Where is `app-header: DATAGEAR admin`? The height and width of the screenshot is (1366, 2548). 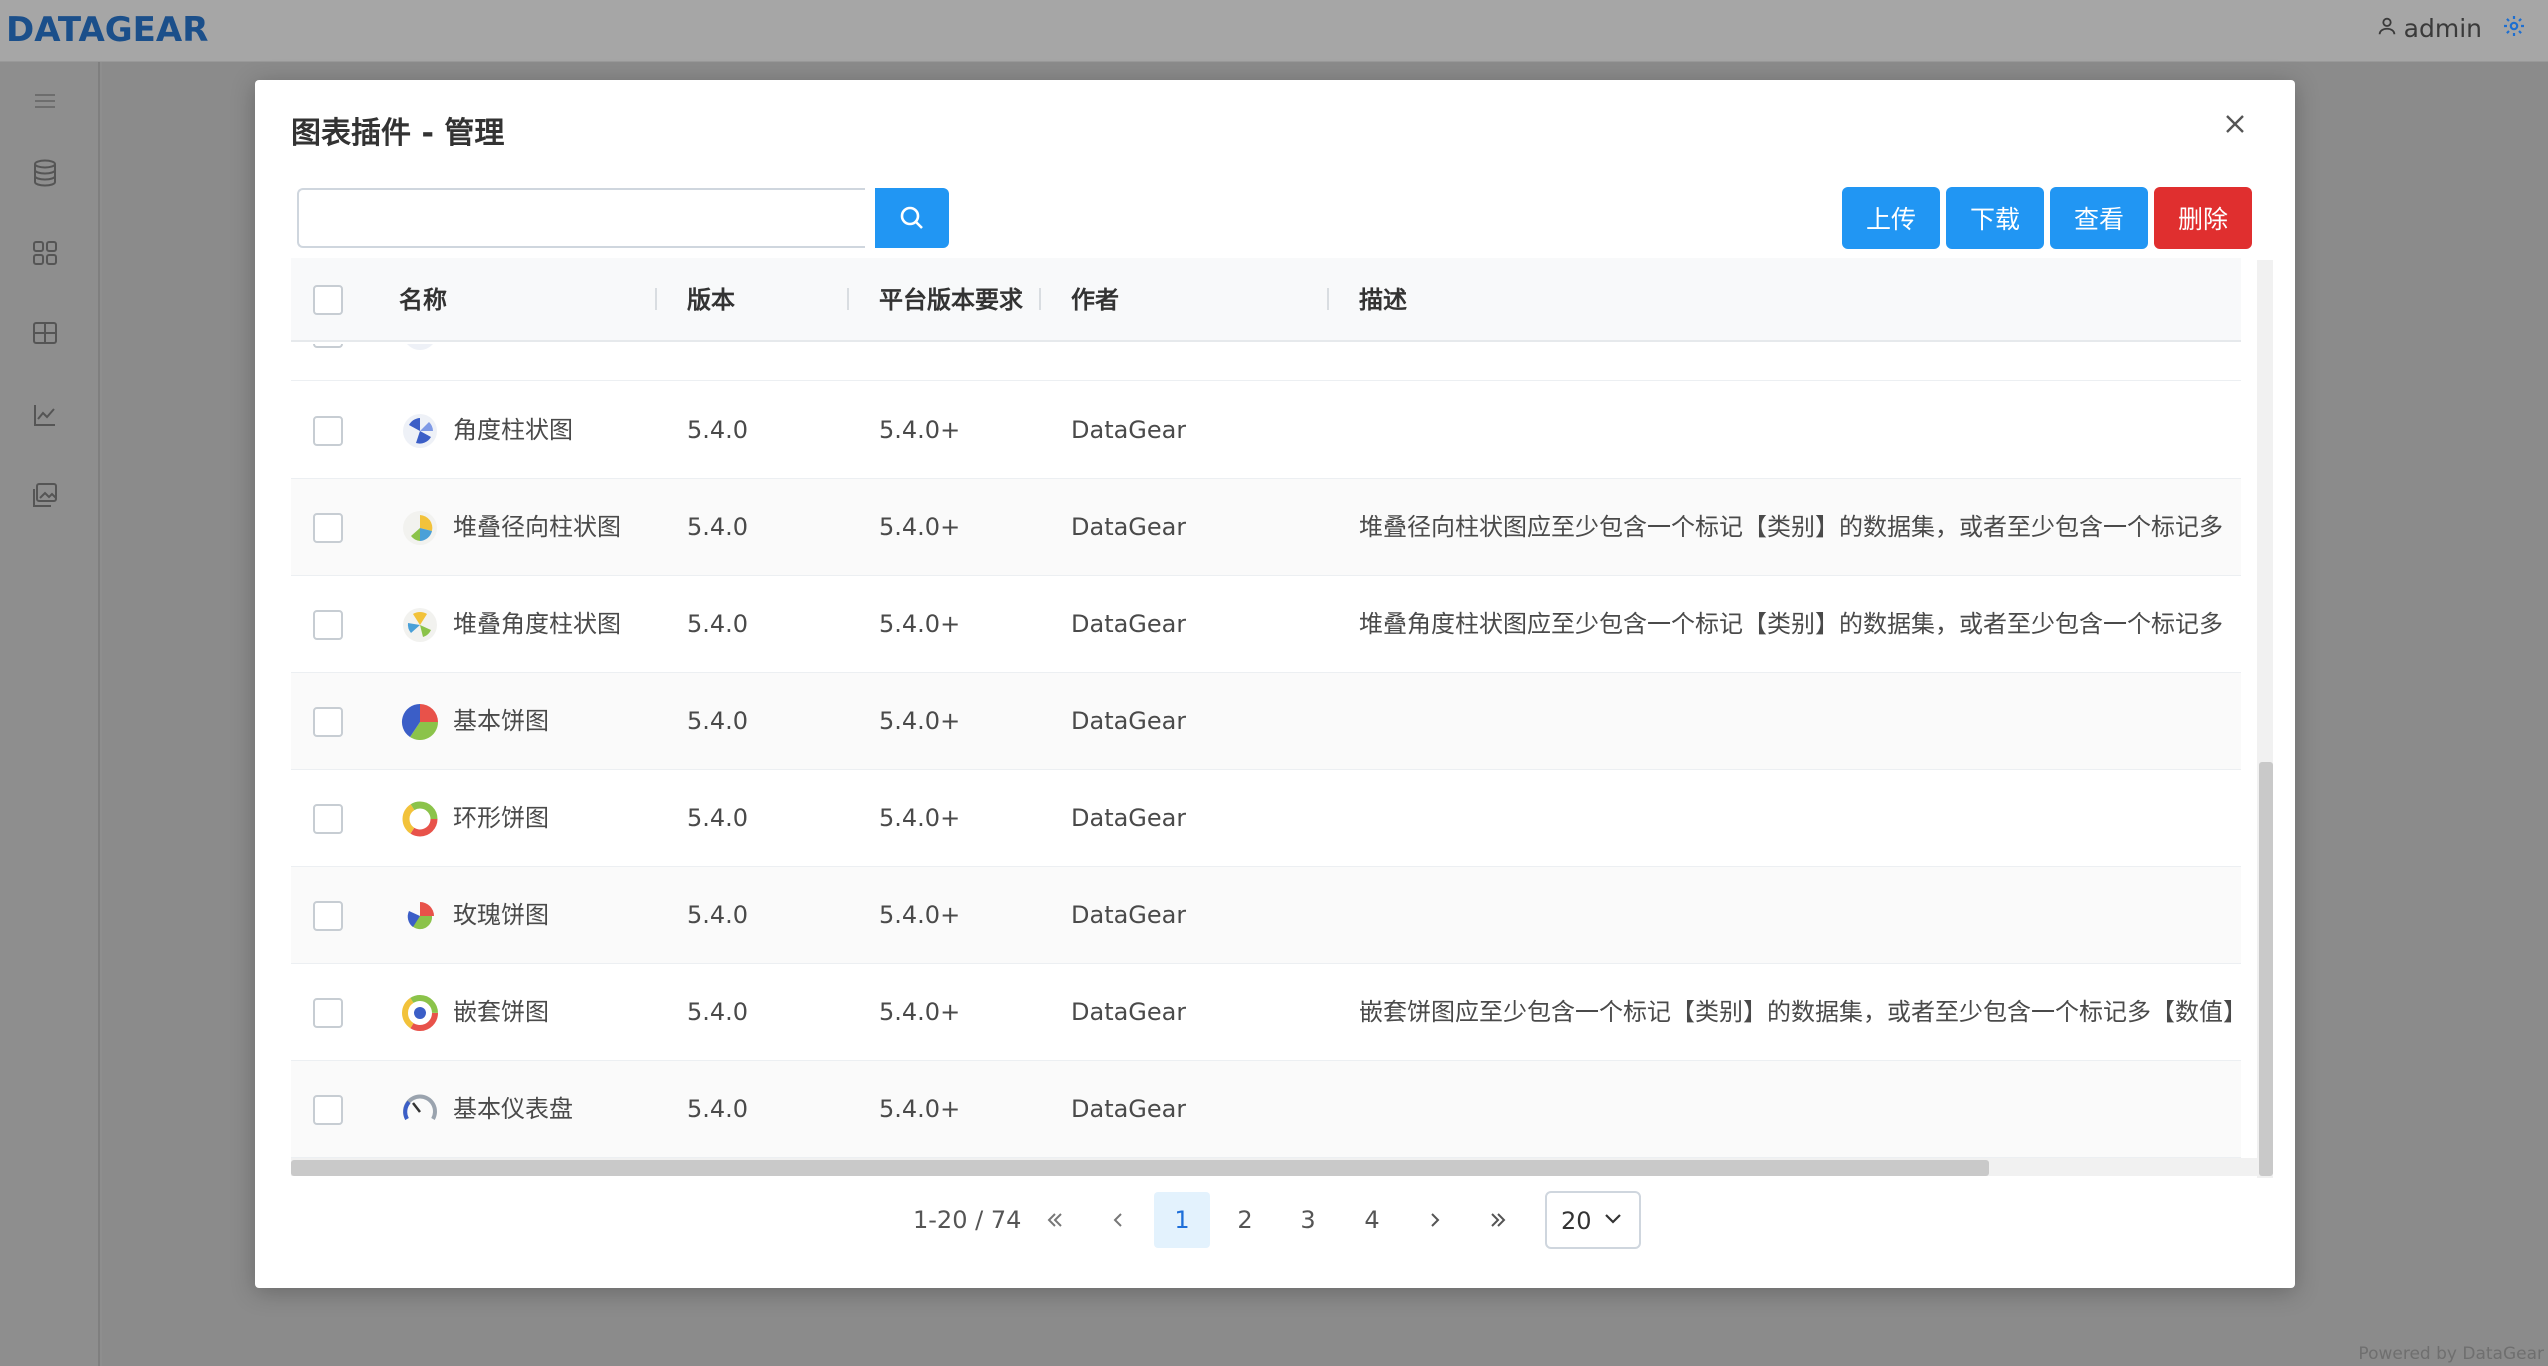
app-header: DATAGEAR admin is located at coordinates (1274, 31).